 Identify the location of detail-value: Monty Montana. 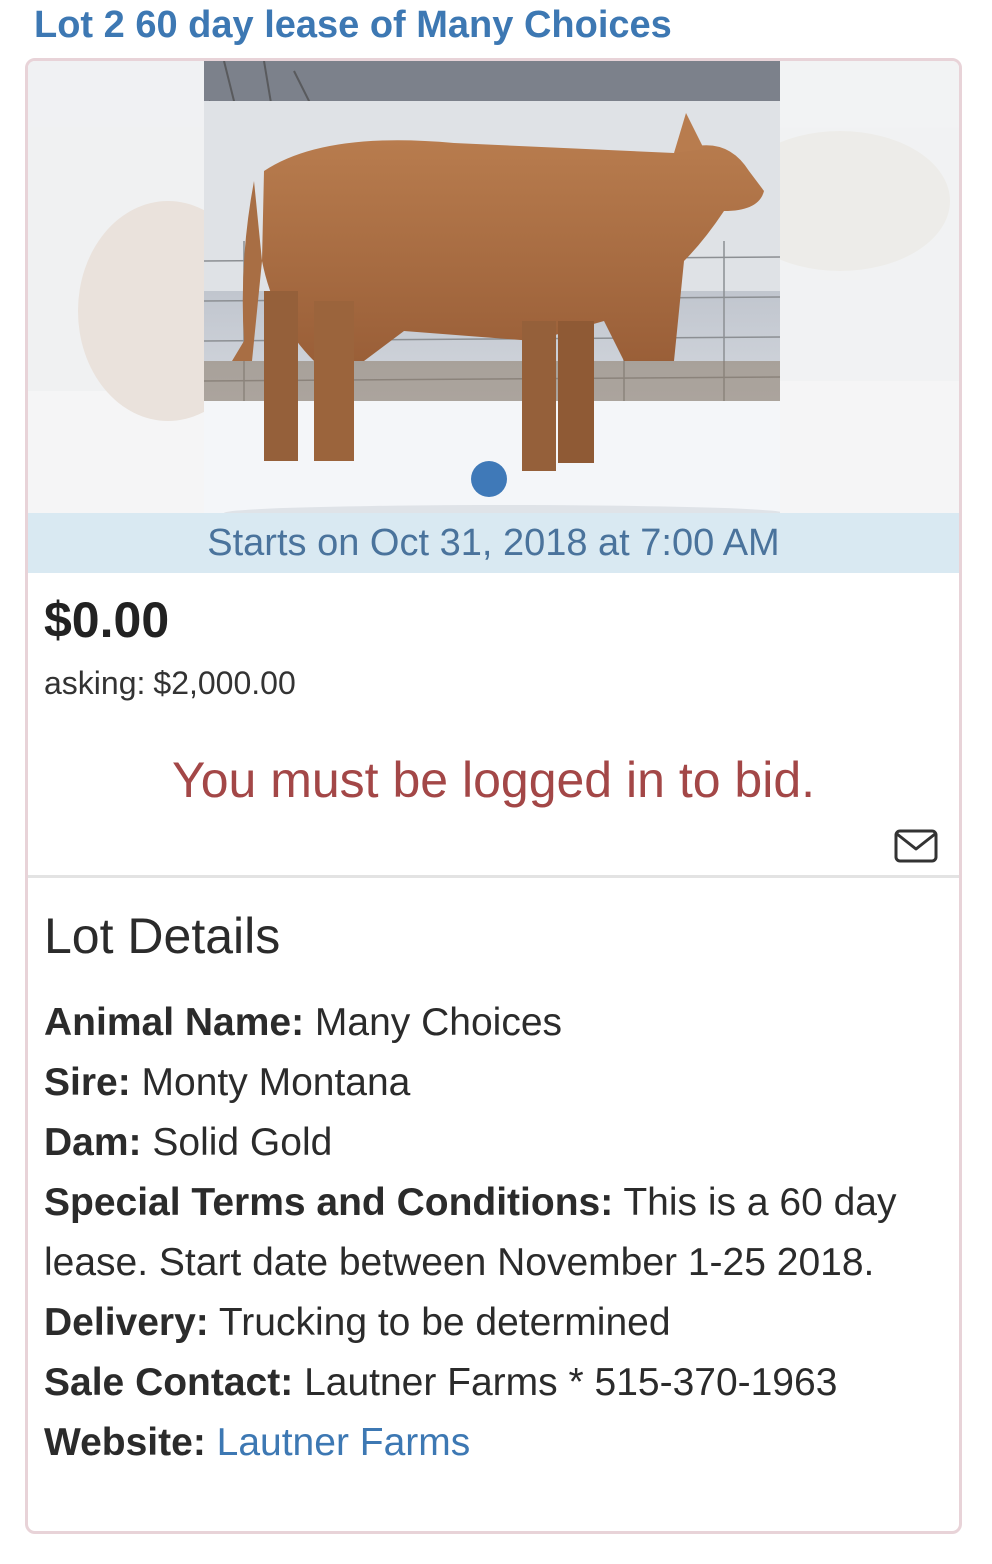
(276, 1082).